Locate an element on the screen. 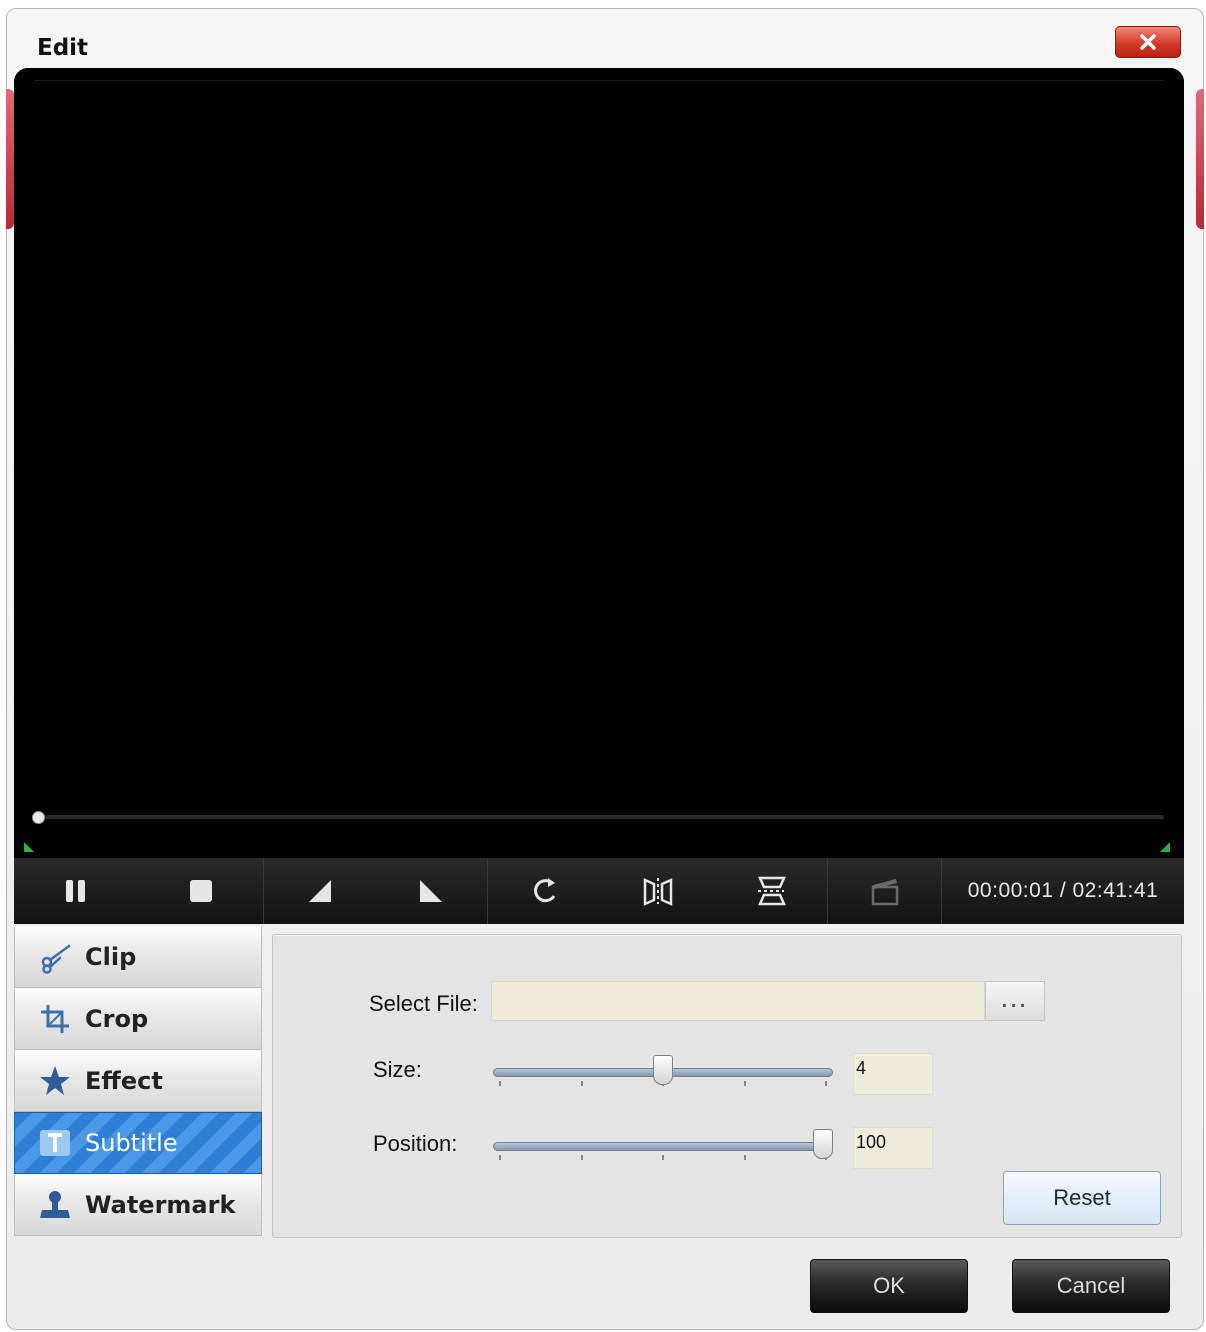 The width and height of the screenshot is (1206, 1332). snapshot-group is located at coordinates (885, 891).